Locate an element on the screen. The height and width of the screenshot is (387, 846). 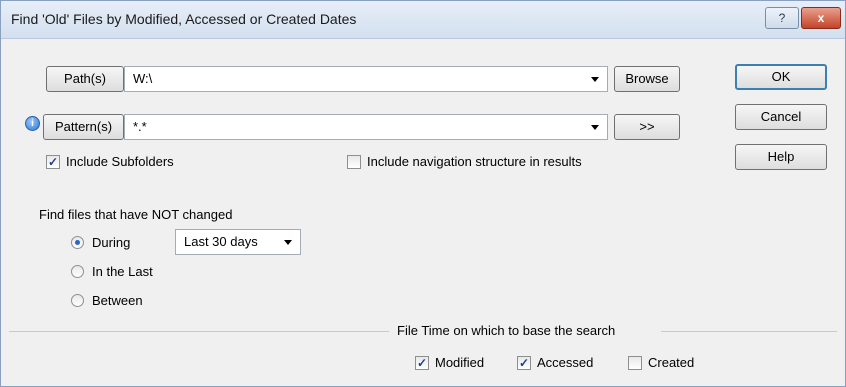
browse-button: Browse is located at coordinates (647, 79).